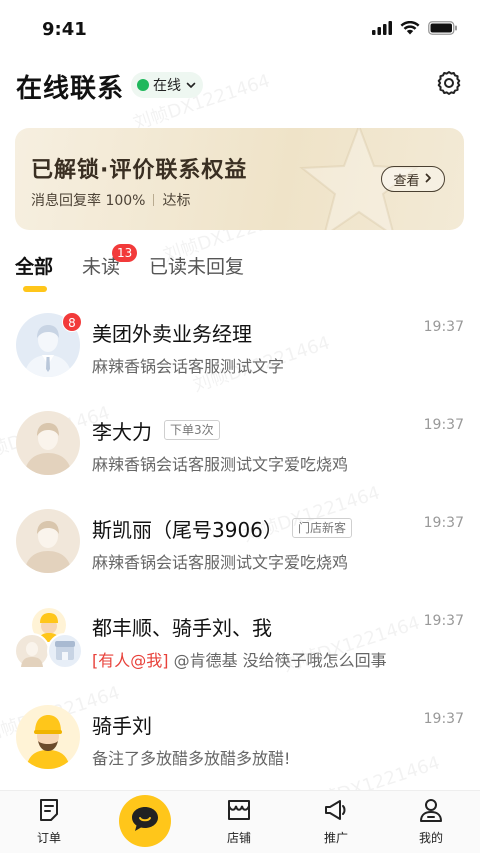 This screenshot has height=853, width=480. I want to click on online-status-label: 在线, so click(167, 86).